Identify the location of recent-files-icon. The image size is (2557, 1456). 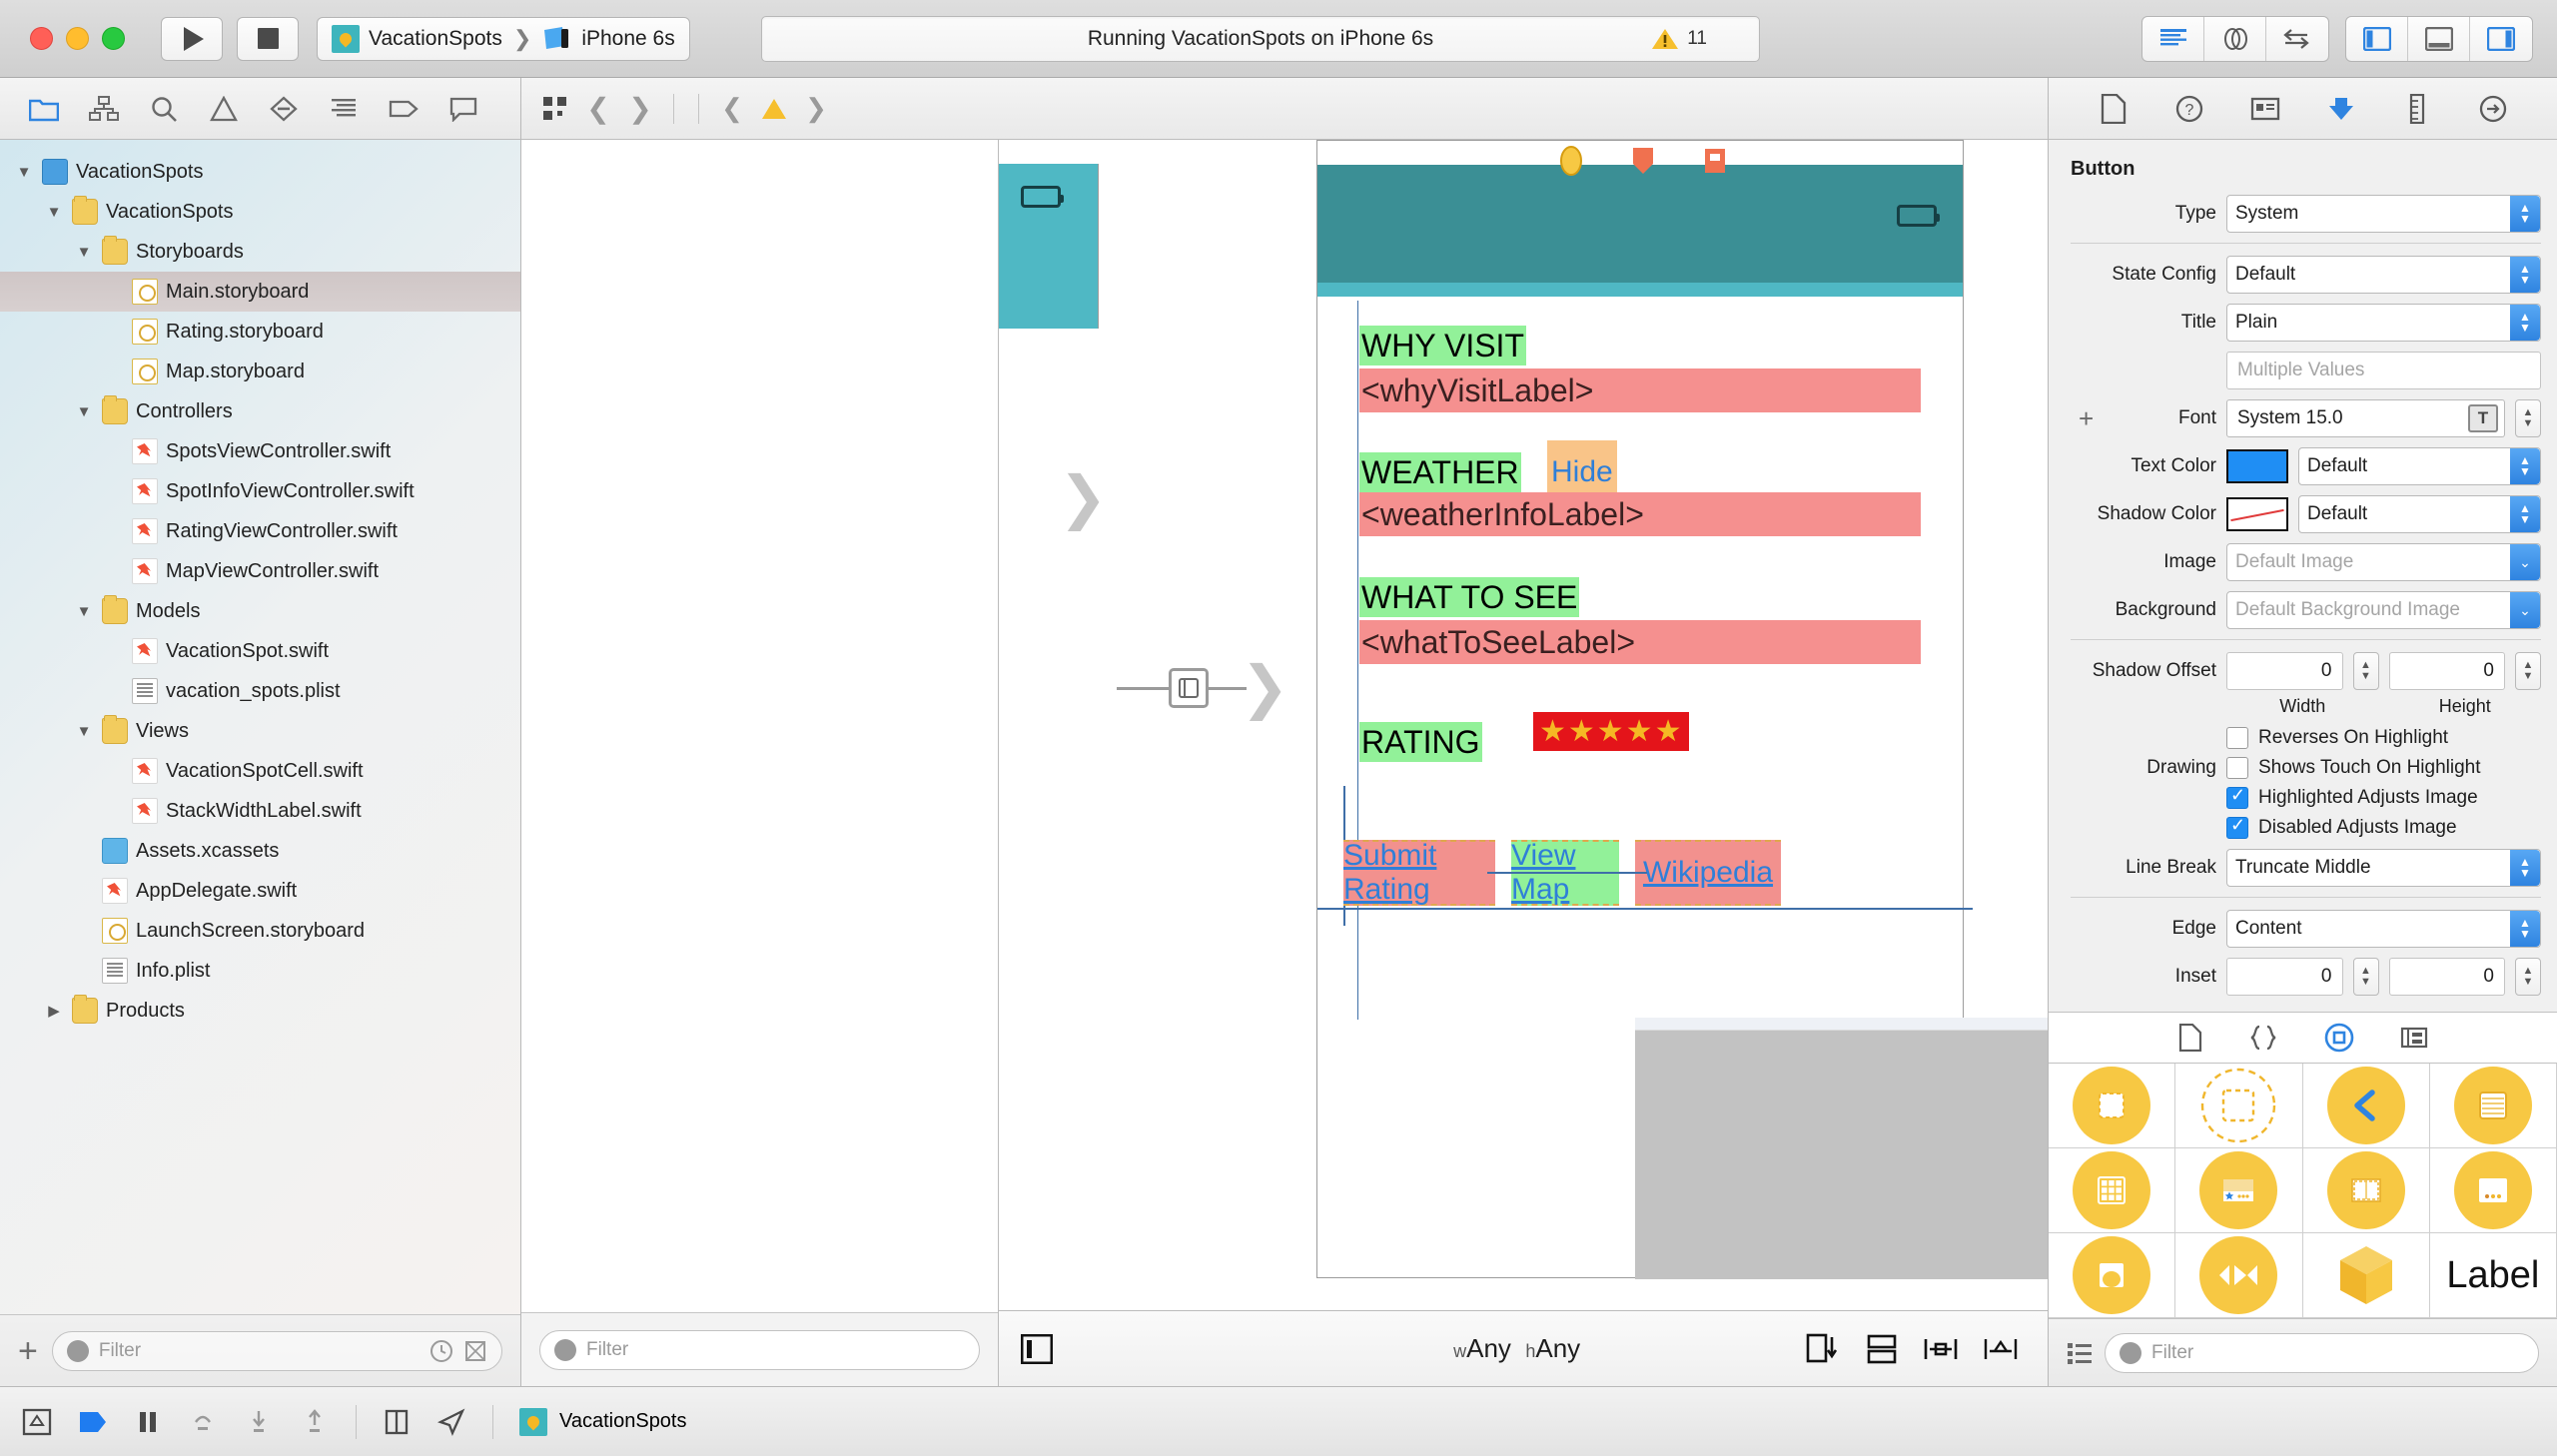
(441, 1351).